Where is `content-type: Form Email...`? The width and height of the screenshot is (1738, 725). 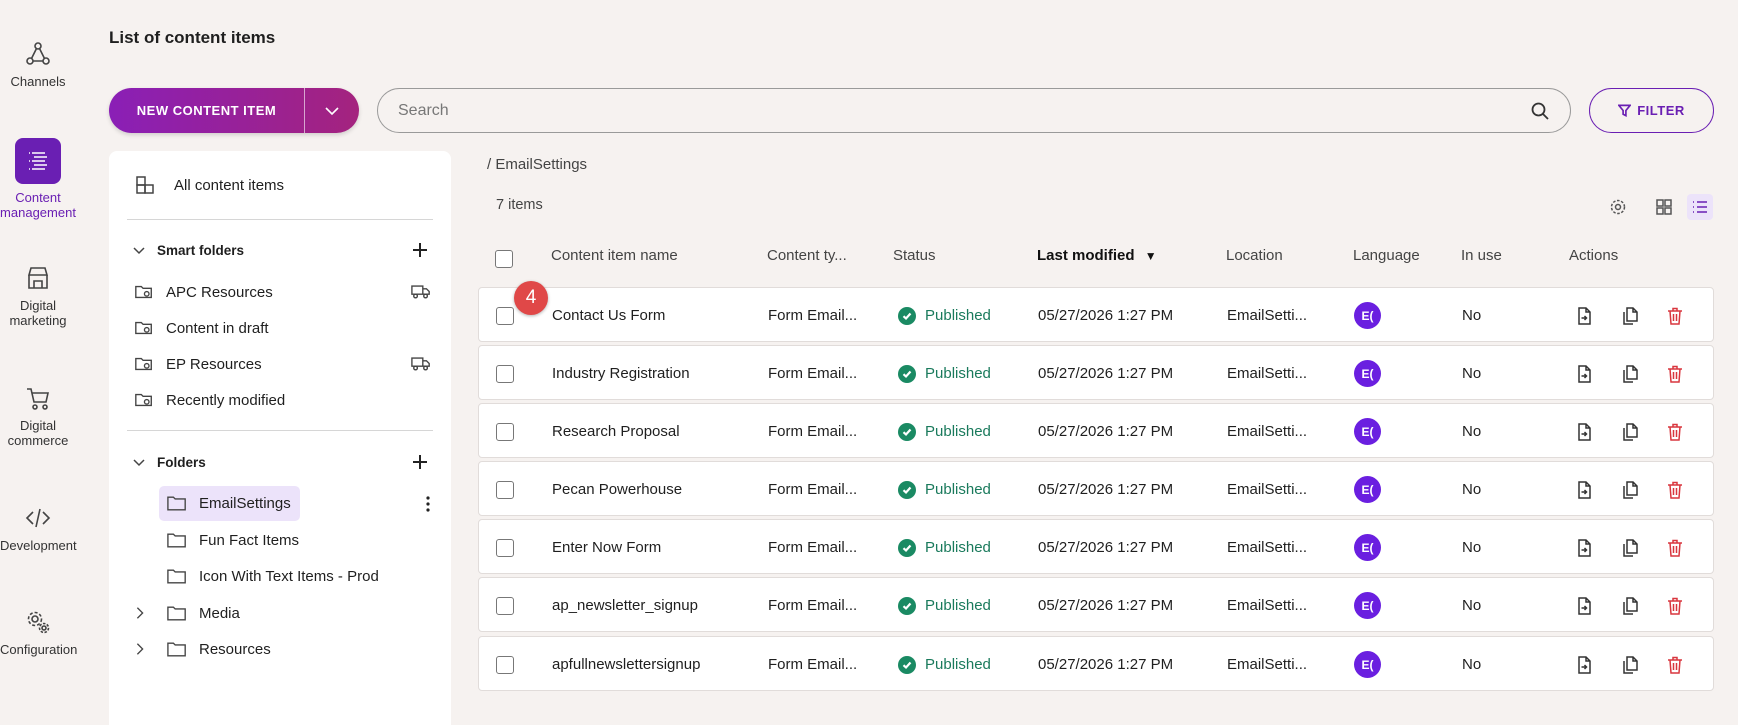 content-type: Form Email... is located at coordinates (813, 431).